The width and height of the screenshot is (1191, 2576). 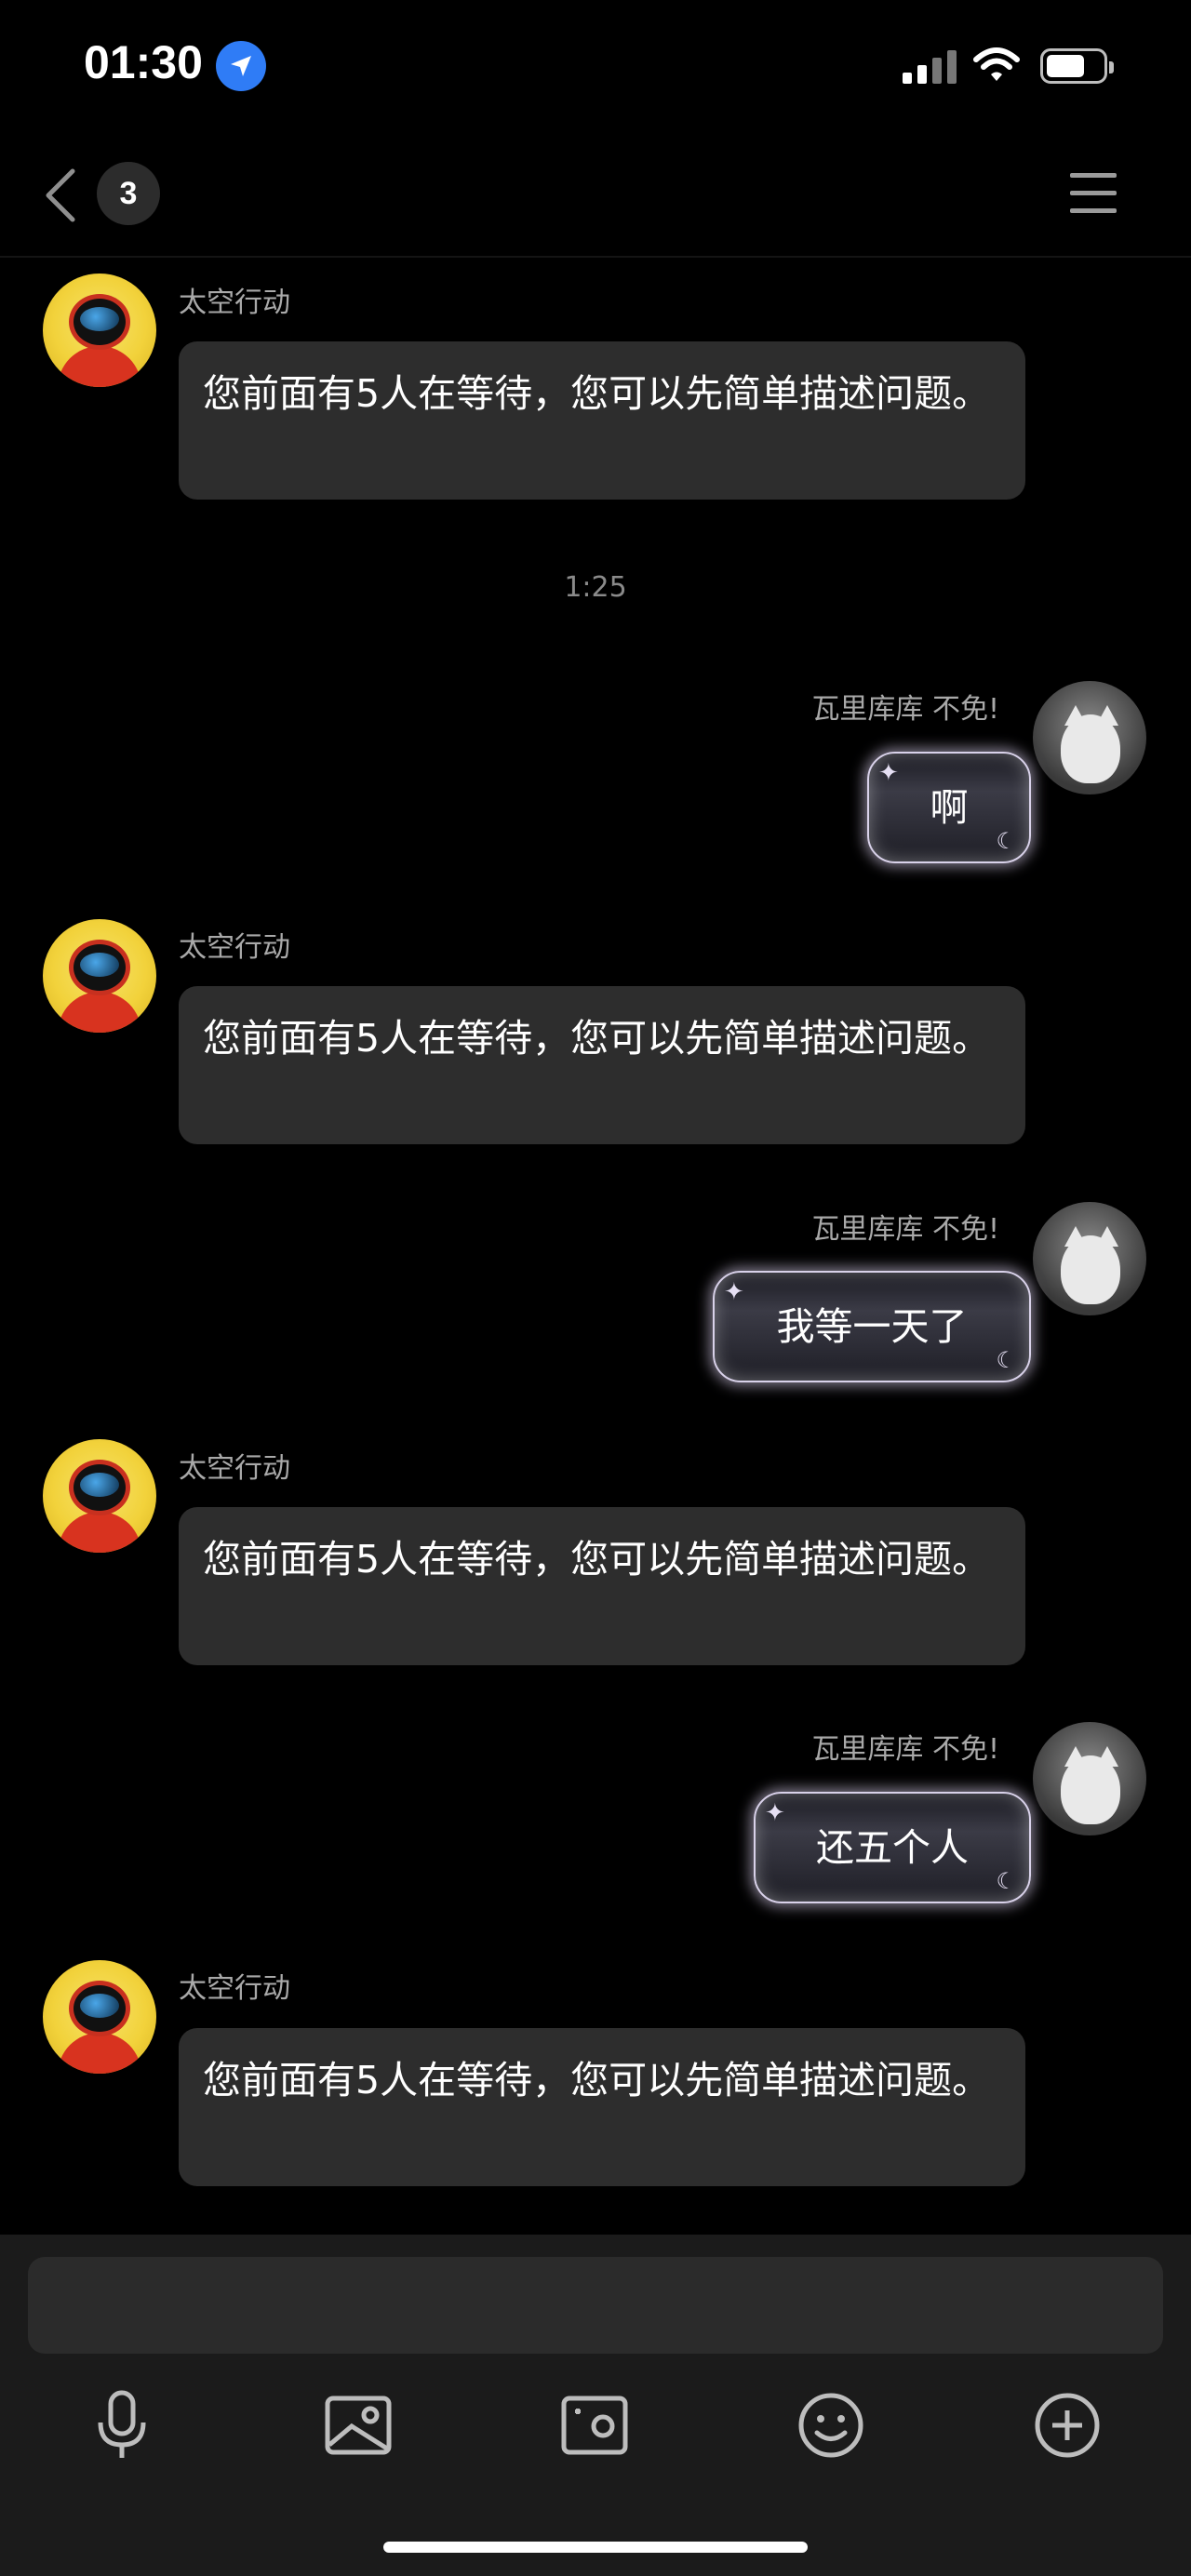 I want to click on message-text: 啊, so click(x=949, y=807).